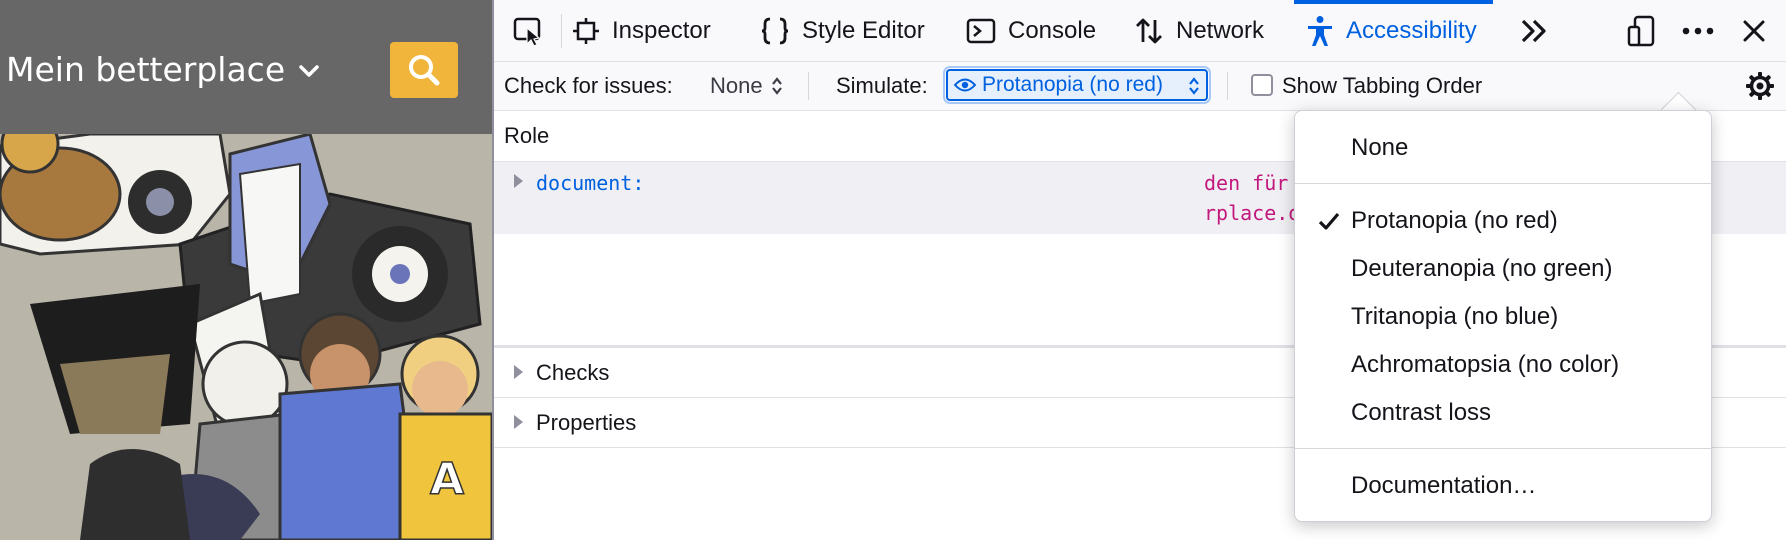 The height and width of the screenshot is (540, 1786). What do you see at coordinates (527, 135) in the screenshot?
I see `role-column-label: Role` at bounding box center [527, 135].